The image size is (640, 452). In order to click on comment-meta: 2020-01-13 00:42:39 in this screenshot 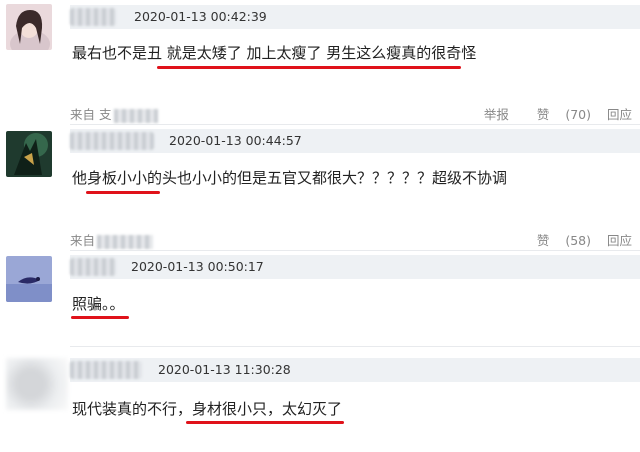, I will do `click(355, 17)`.